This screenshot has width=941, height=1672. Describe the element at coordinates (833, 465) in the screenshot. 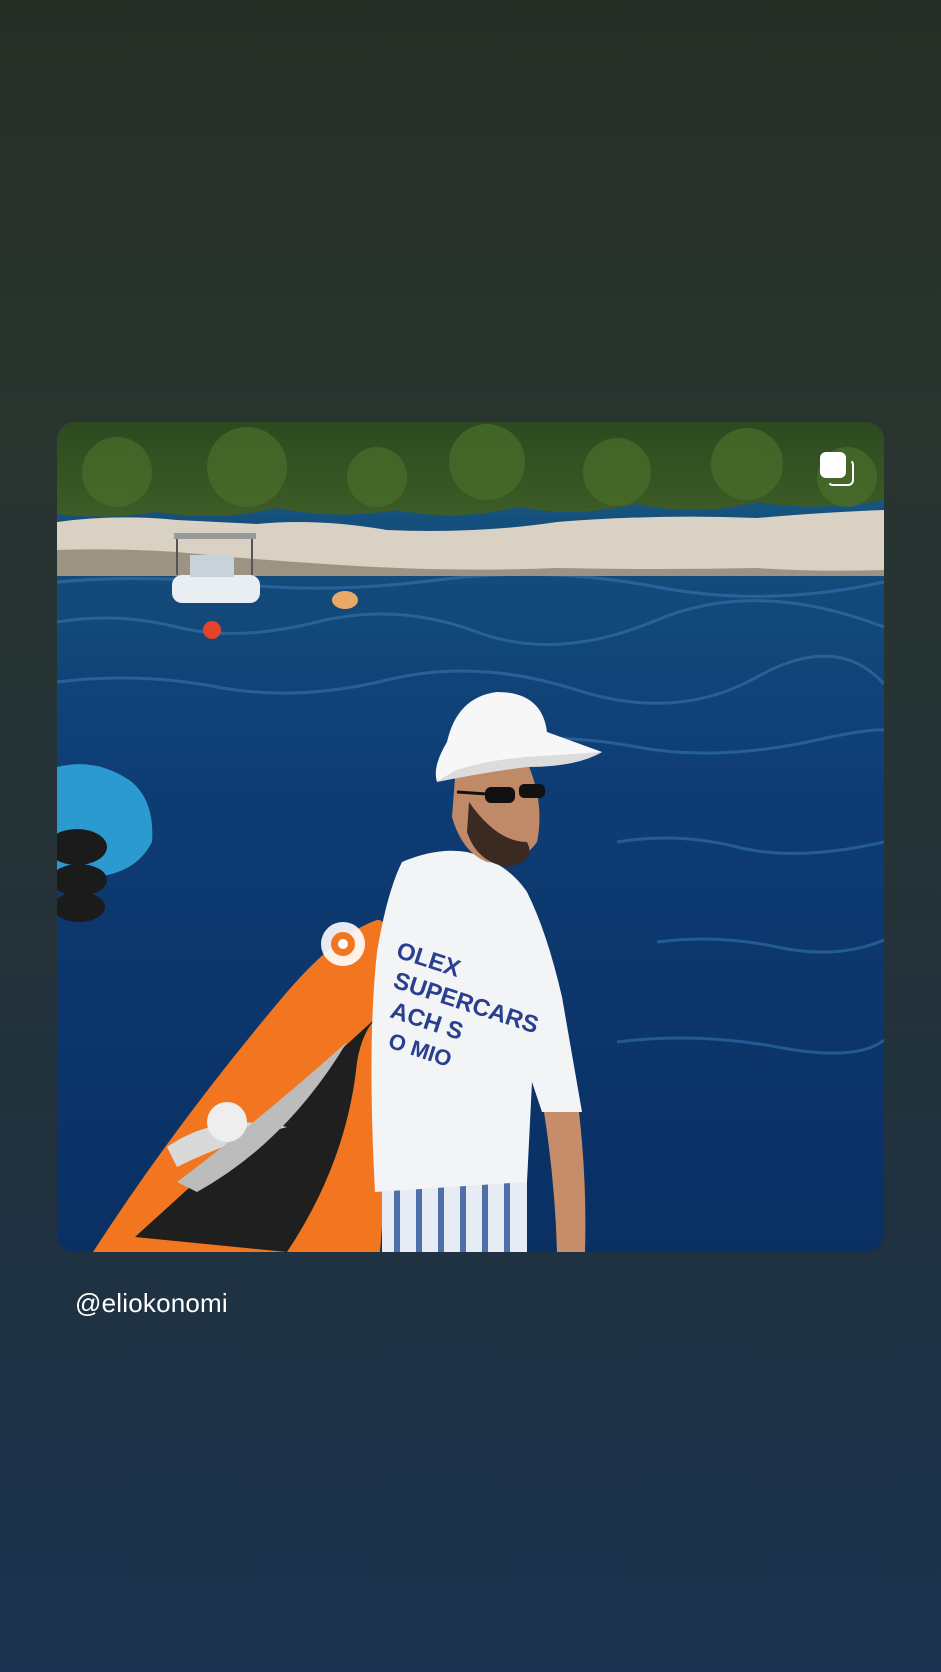

I see `multiple-photos-icon-front` at that location.